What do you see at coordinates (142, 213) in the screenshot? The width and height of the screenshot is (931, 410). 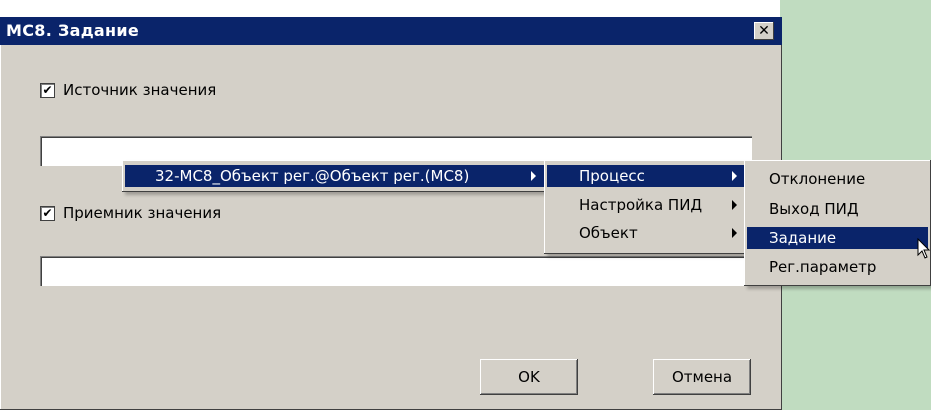 I see `receiver-checkbox-label: Приемник значения` at bounding box center [142, 213].